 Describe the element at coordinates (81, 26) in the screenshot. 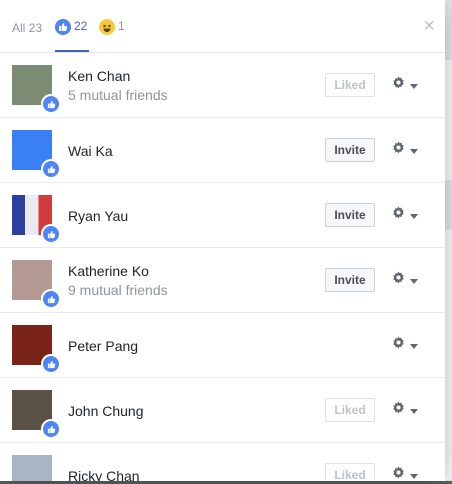

I see `tab-like-count: 22` at that location.